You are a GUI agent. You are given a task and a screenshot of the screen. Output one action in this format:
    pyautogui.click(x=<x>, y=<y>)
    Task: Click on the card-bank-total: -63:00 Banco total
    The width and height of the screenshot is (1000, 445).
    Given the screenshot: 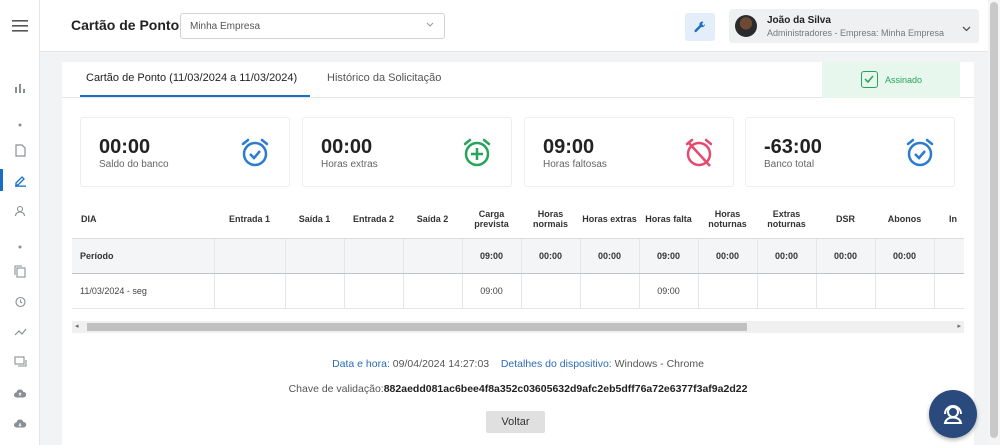 What is the action you would take?
    pyautogui.click(x=850, y=152)
    